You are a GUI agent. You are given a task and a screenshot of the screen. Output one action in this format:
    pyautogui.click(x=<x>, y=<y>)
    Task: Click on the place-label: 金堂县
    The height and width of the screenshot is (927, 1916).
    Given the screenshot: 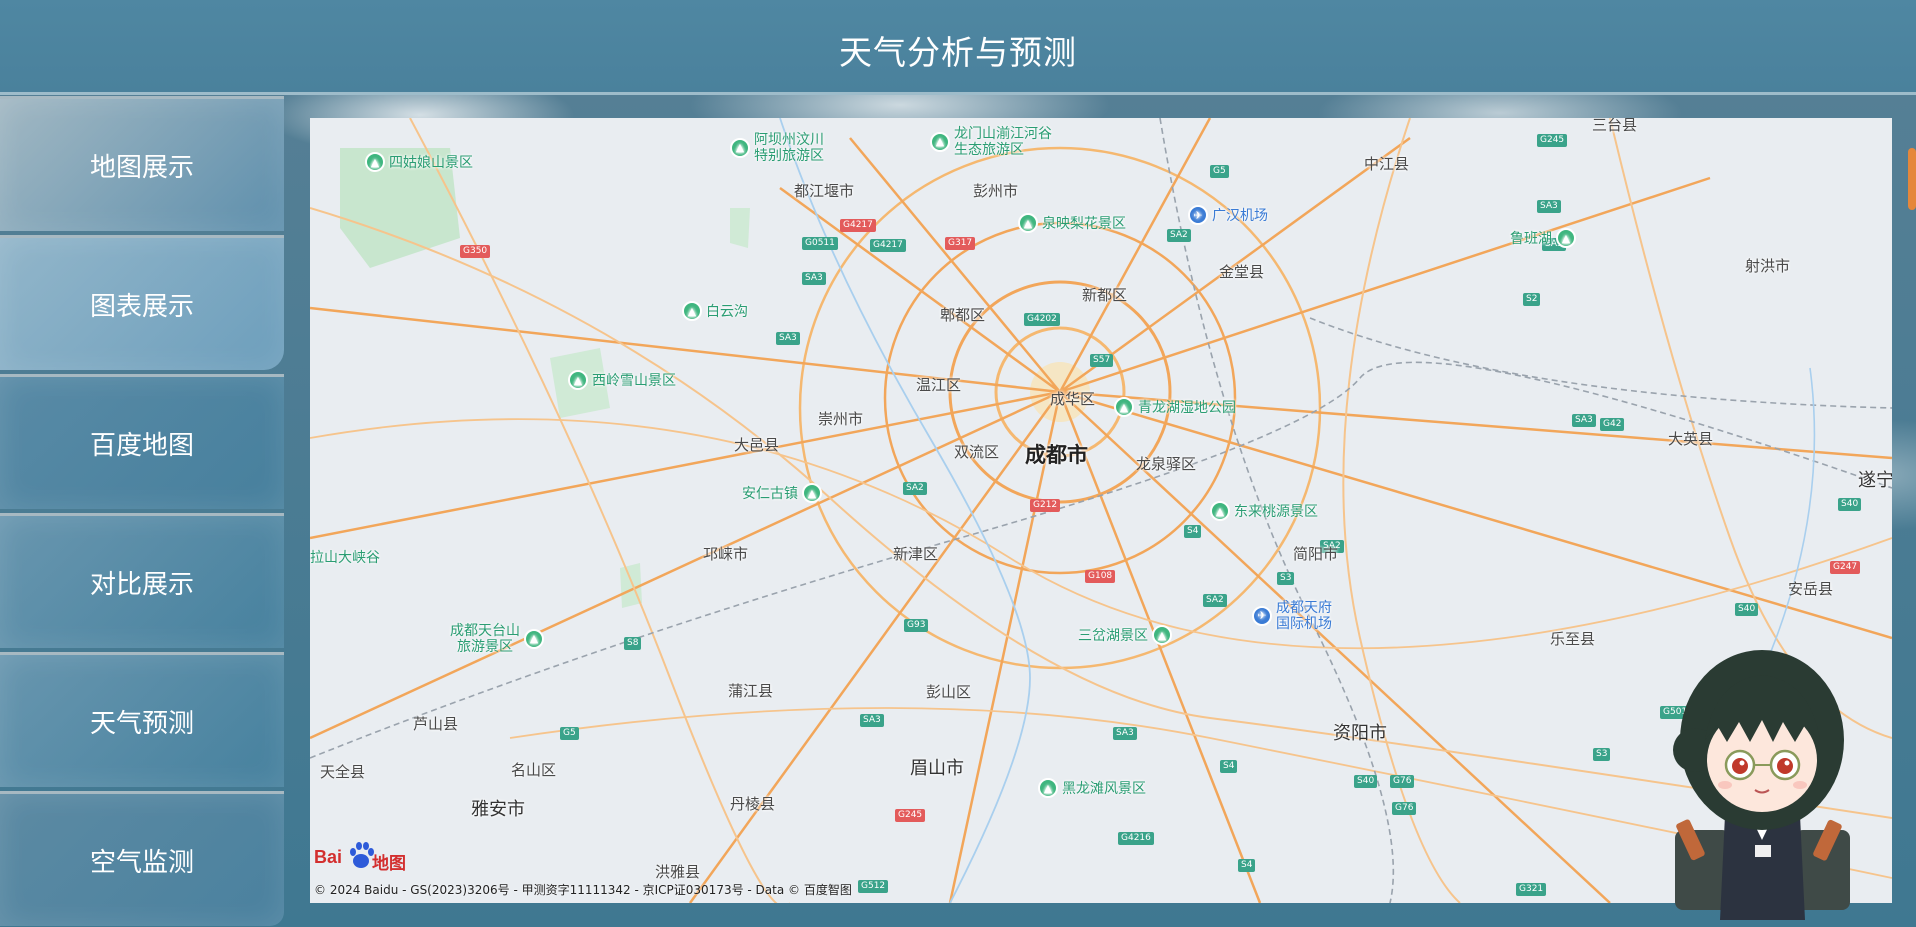 What is the action you would take?
    pyautogui.click(x=1242, y=272)
    